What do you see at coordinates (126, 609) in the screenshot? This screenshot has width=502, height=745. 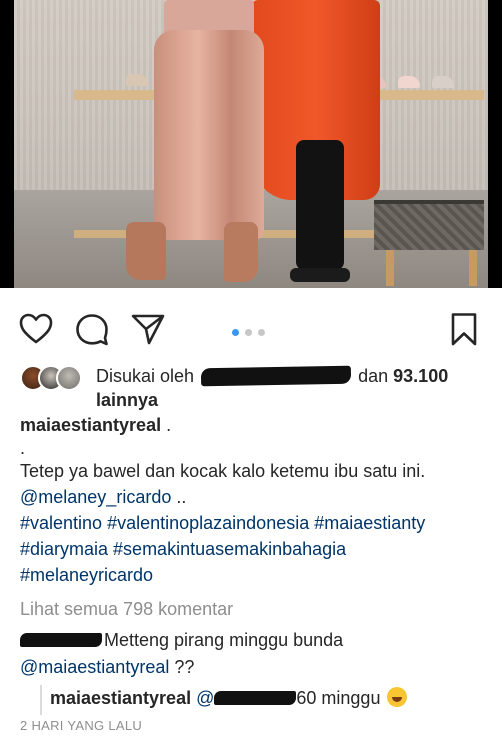 I see `view-all-comments-link: Lihat semua 798 komentar` at bounding box center [126, 609].